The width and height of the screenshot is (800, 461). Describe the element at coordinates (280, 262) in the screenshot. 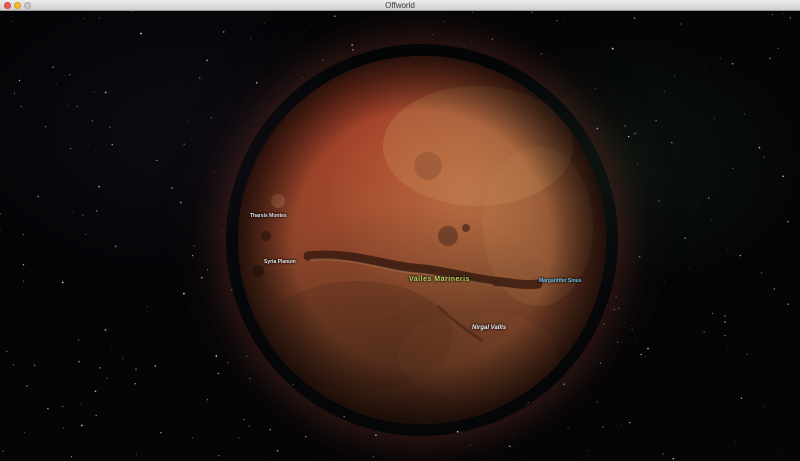

I see `map-label-syria-planum: Syria Planum` at that location.